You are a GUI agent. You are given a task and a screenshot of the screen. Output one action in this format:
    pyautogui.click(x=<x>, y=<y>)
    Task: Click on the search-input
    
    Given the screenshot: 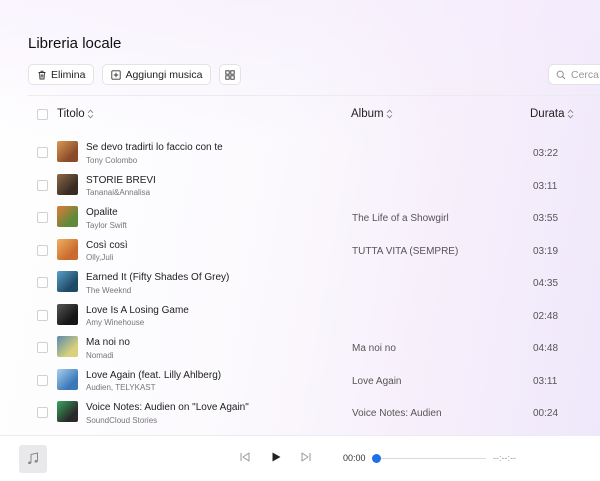 What is the action you would take?
    pyautogui.click(x=585, y=74)
    